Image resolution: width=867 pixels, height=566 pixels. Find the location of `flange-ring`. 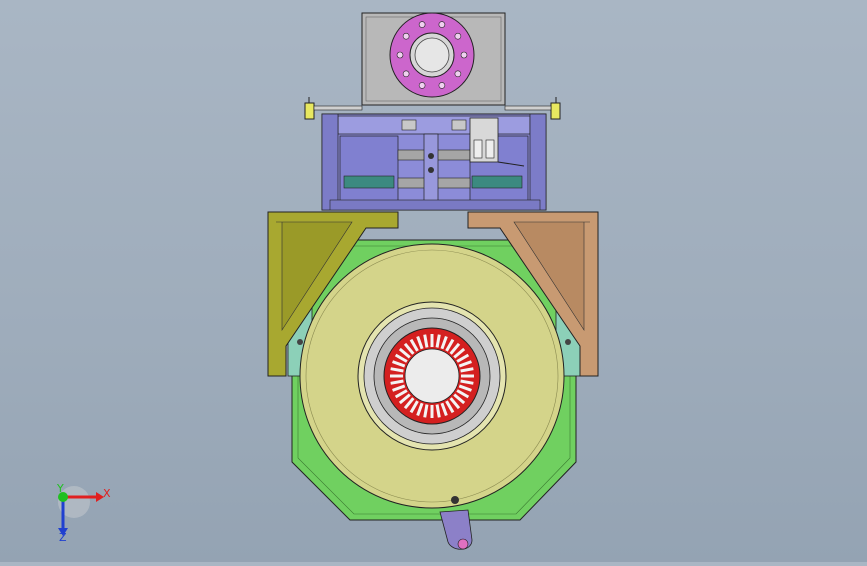

flange-ring is located at coordinates (432, 55).